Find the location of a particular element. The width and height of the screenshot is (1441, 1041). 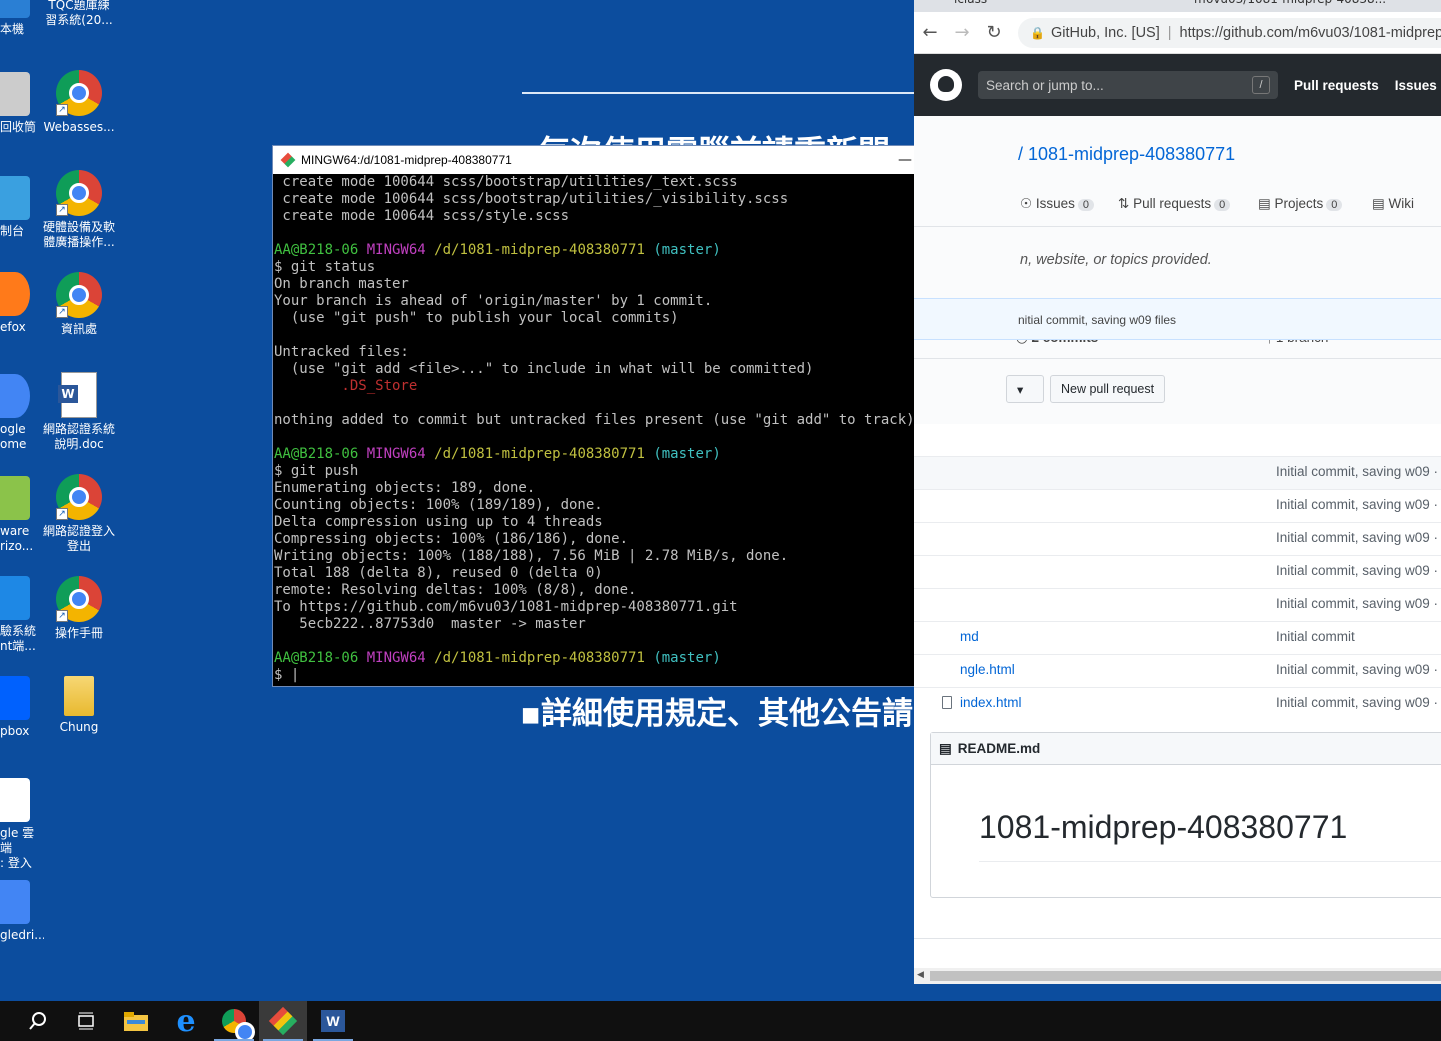

desktop-shortcut: 本機 is located at coordinates (22, 18).